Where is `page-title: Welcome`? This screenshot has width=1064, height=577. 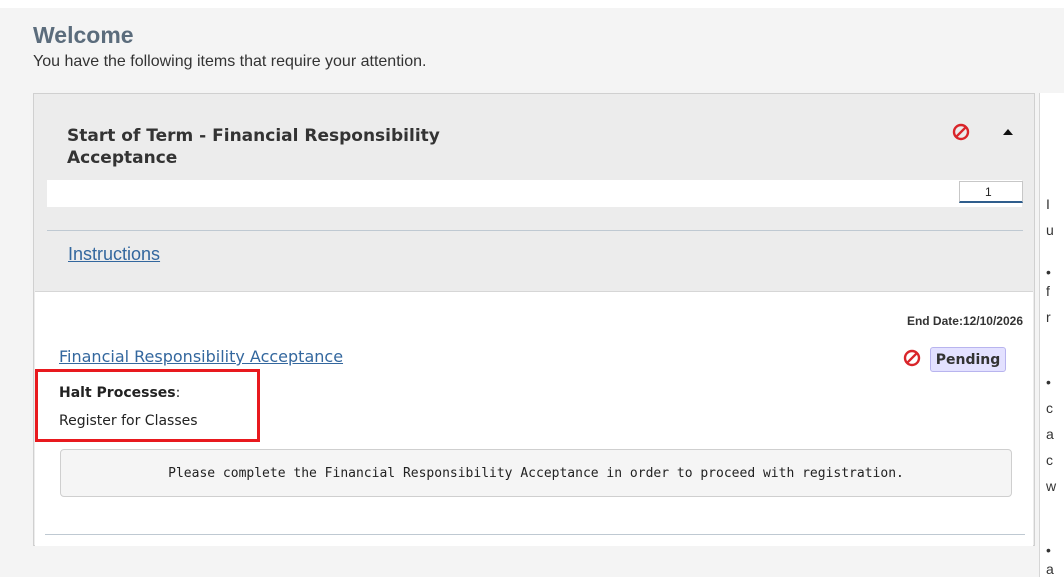 page-title: Welcome is located at coordinates (83, 35).